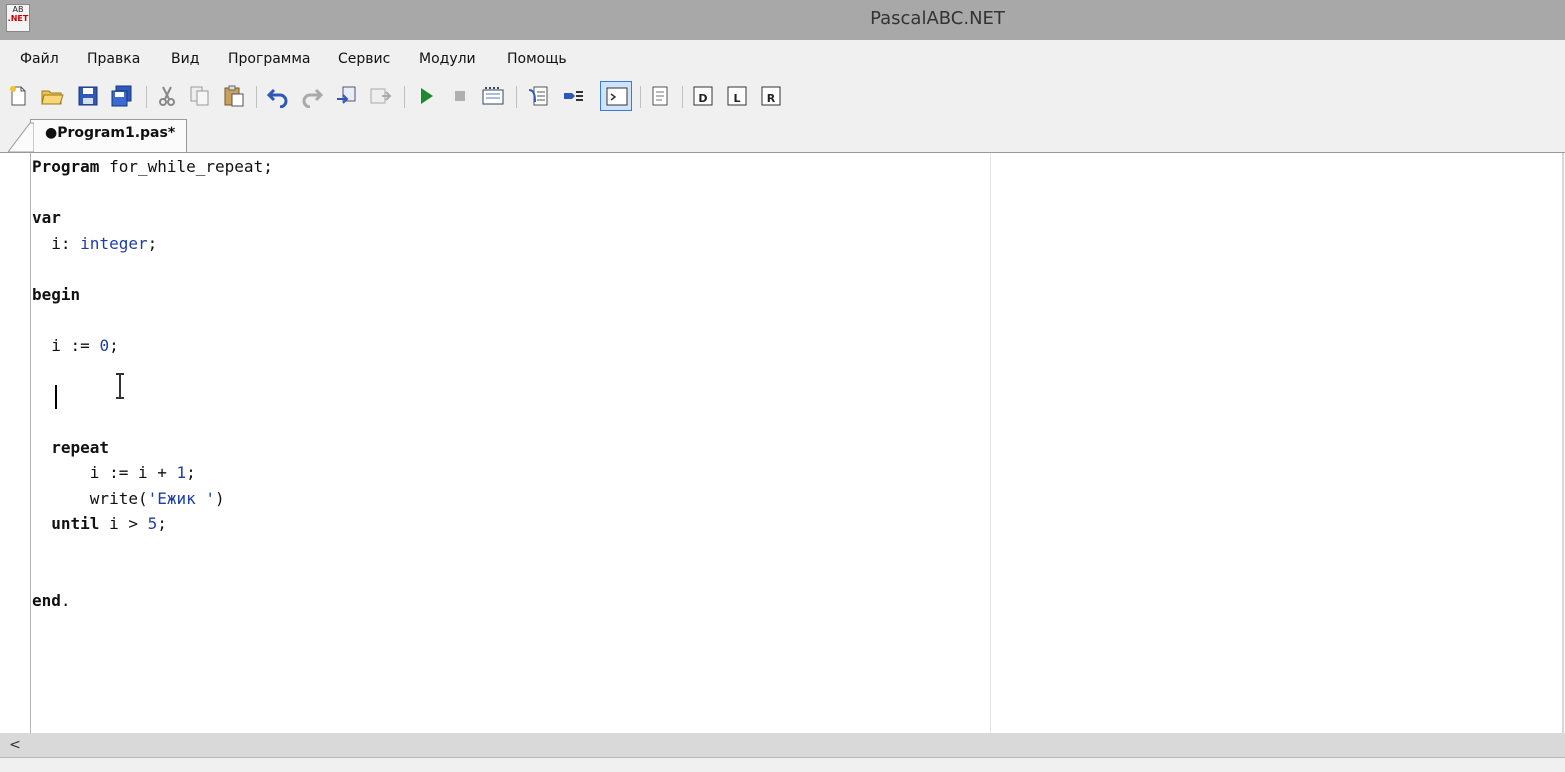 This screenshot has width=1565, height=772. What do you see at coordinates (312, 96) in the screenshot?
I see `redo-icon` at bounding box center [312, 96].